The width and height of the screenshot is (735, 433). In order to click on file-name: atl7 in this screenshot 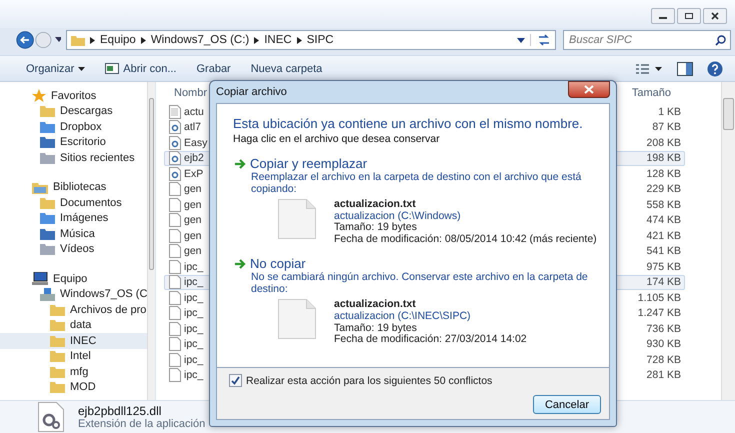, I will do `click(192, 127)`.